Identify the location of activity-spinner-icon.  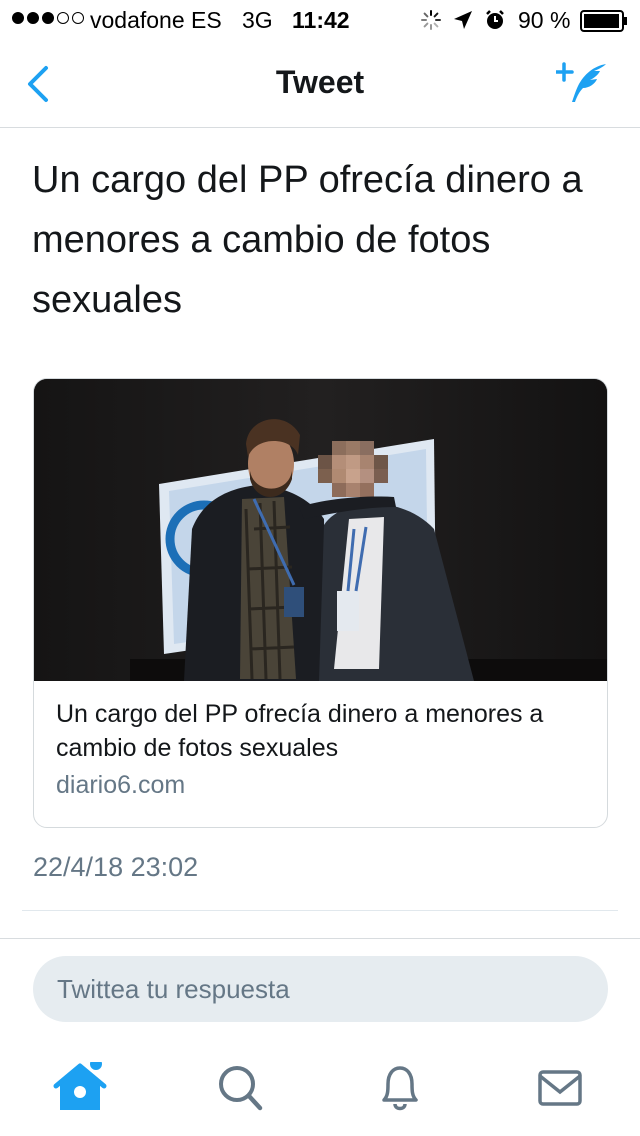
(431, 20).